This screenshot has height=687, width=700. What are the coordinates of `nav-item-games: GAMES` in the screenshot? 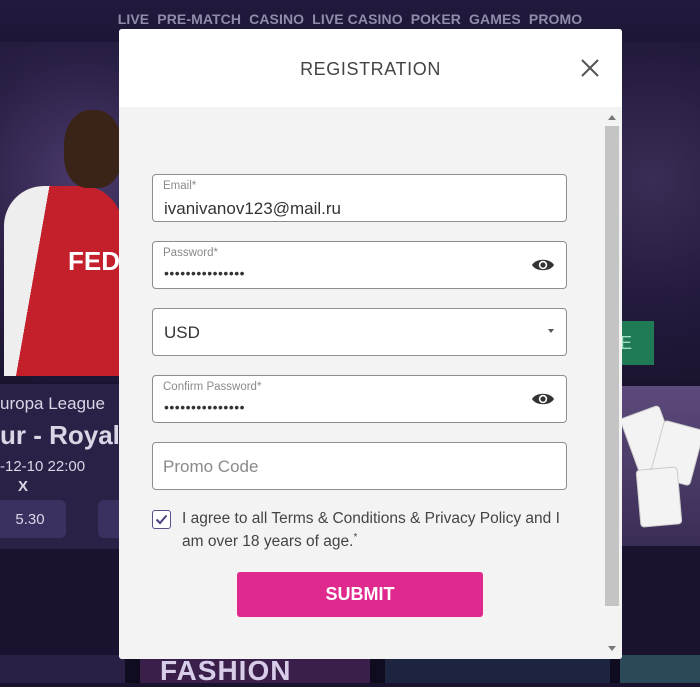 It's located at (495, 19).